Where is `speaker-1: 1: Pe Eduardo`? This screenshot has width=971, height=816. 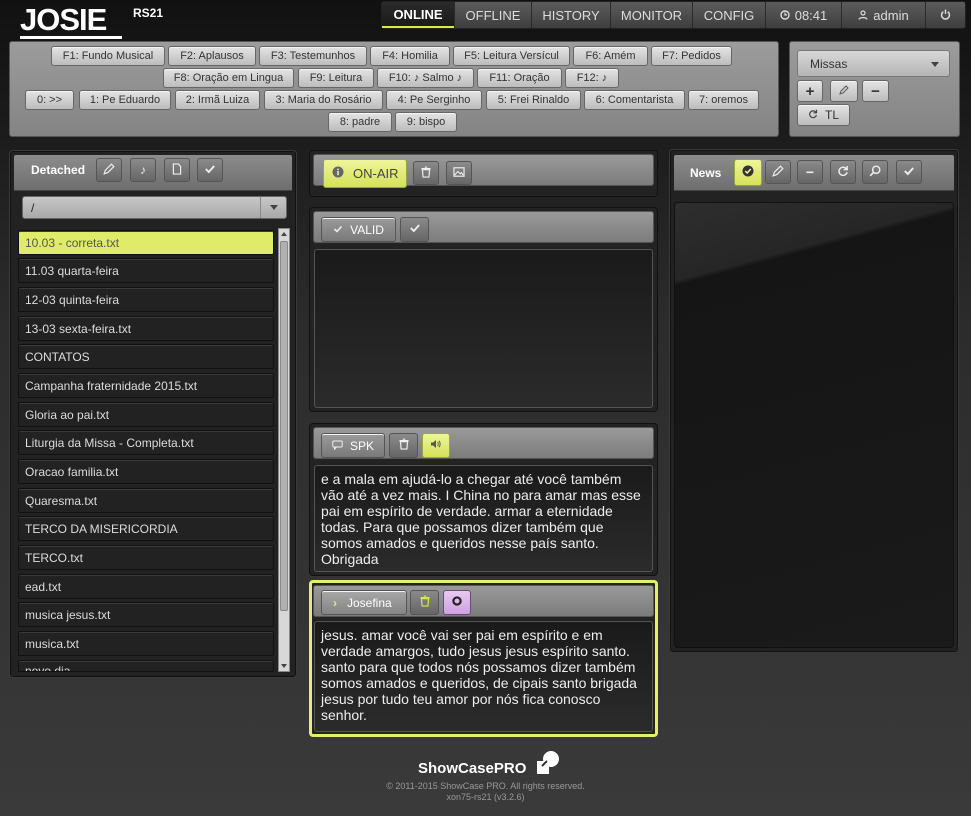
speaker-1: 1: Pe Eduardo is located at coordinates (125, 100).